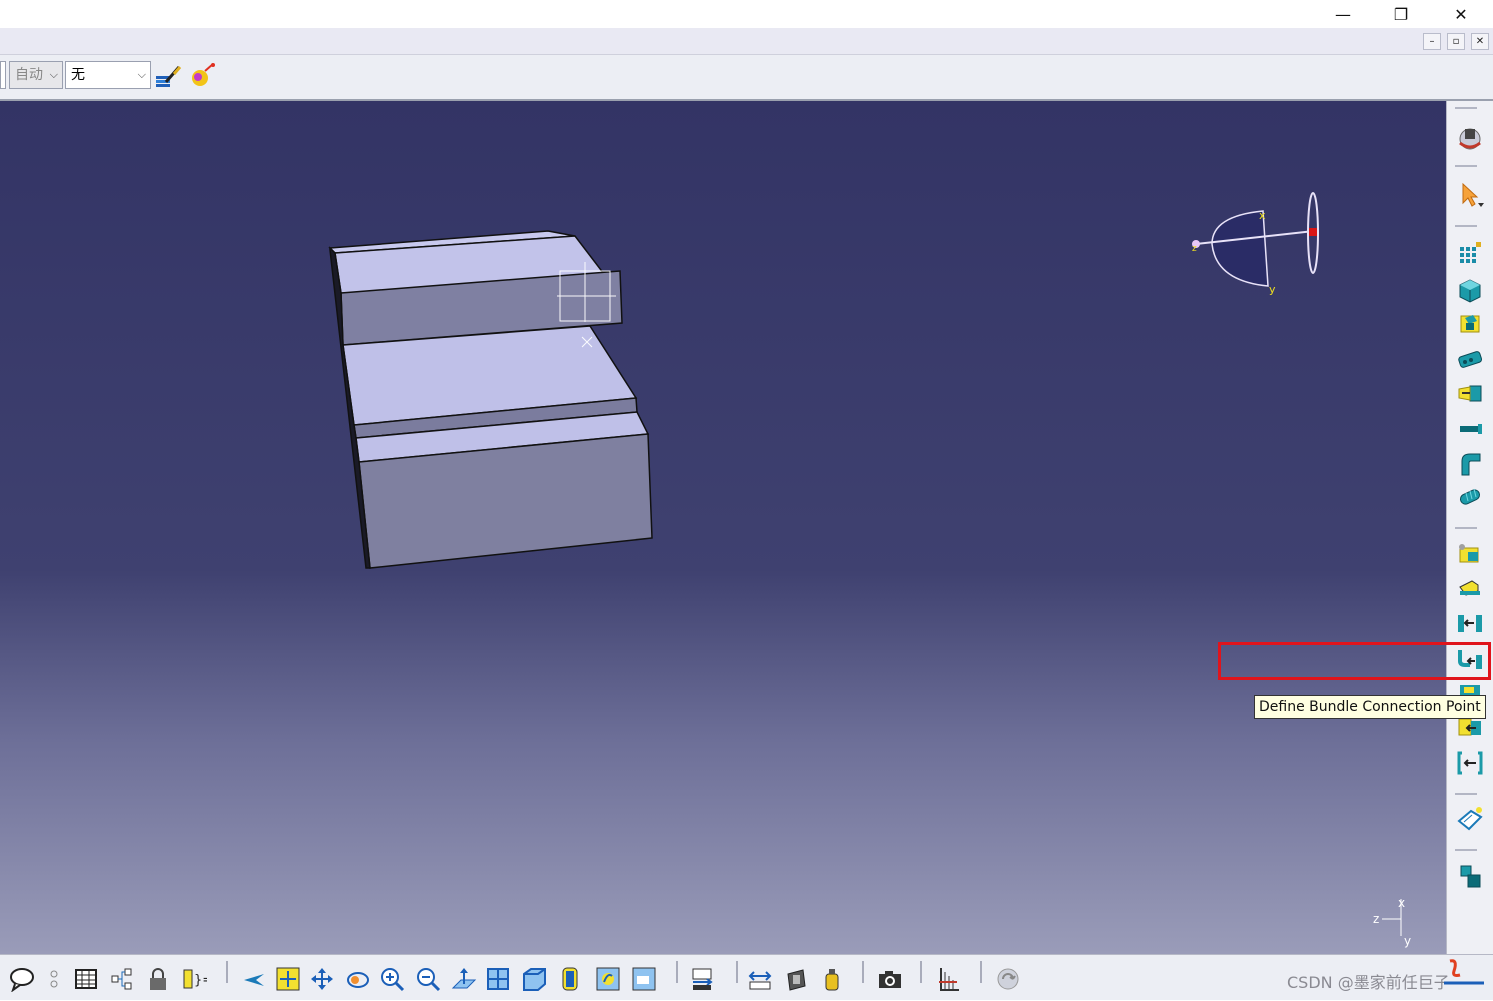 The width and height of the screenshot is (1493, 1001). Describe the element at coordinates (1470, 589) in the screenshot. I see `define-connector-icon` at that location.